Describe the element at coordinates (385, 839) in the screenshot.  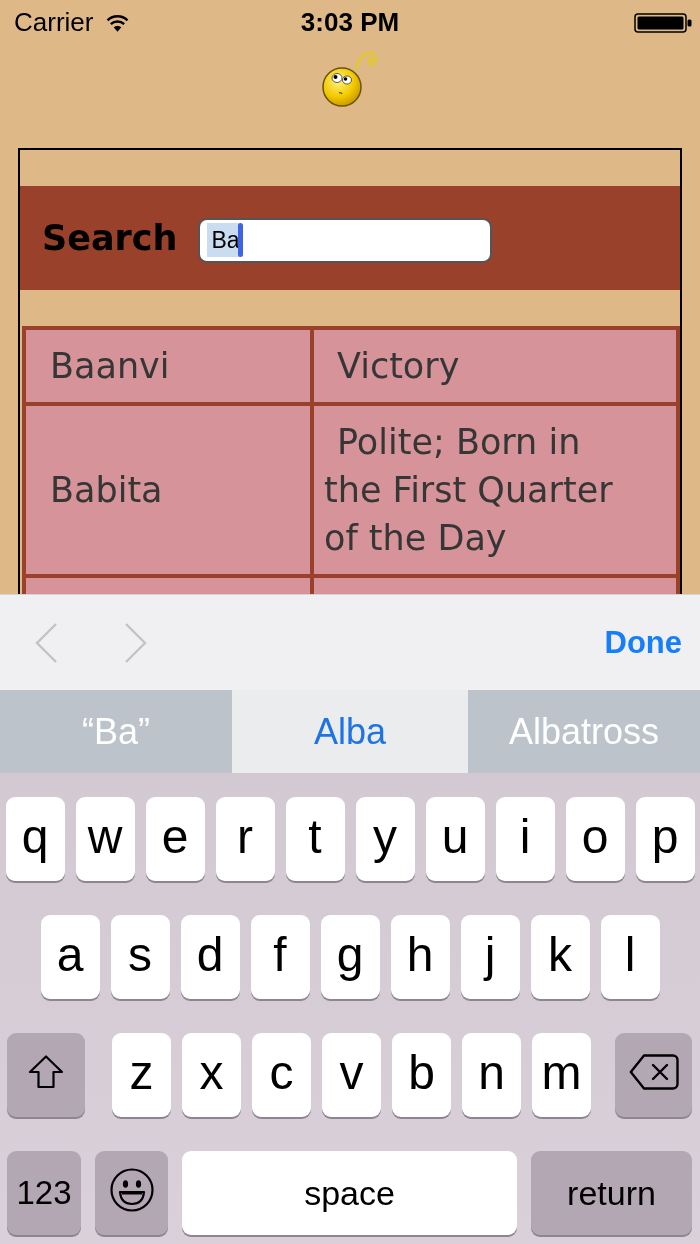
I see `letter-key: y` at that location.